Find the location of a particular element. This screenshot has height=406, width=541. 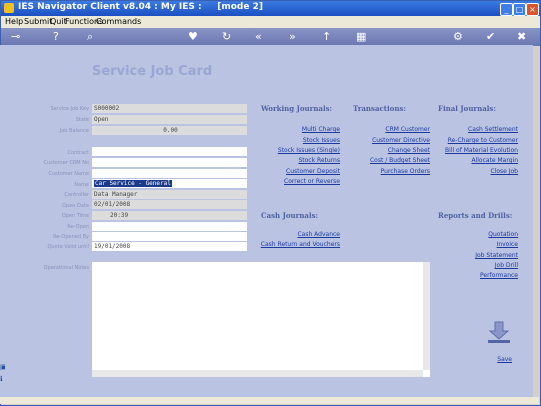

page-title: Service Job Card is located at coordinates (152, 71).